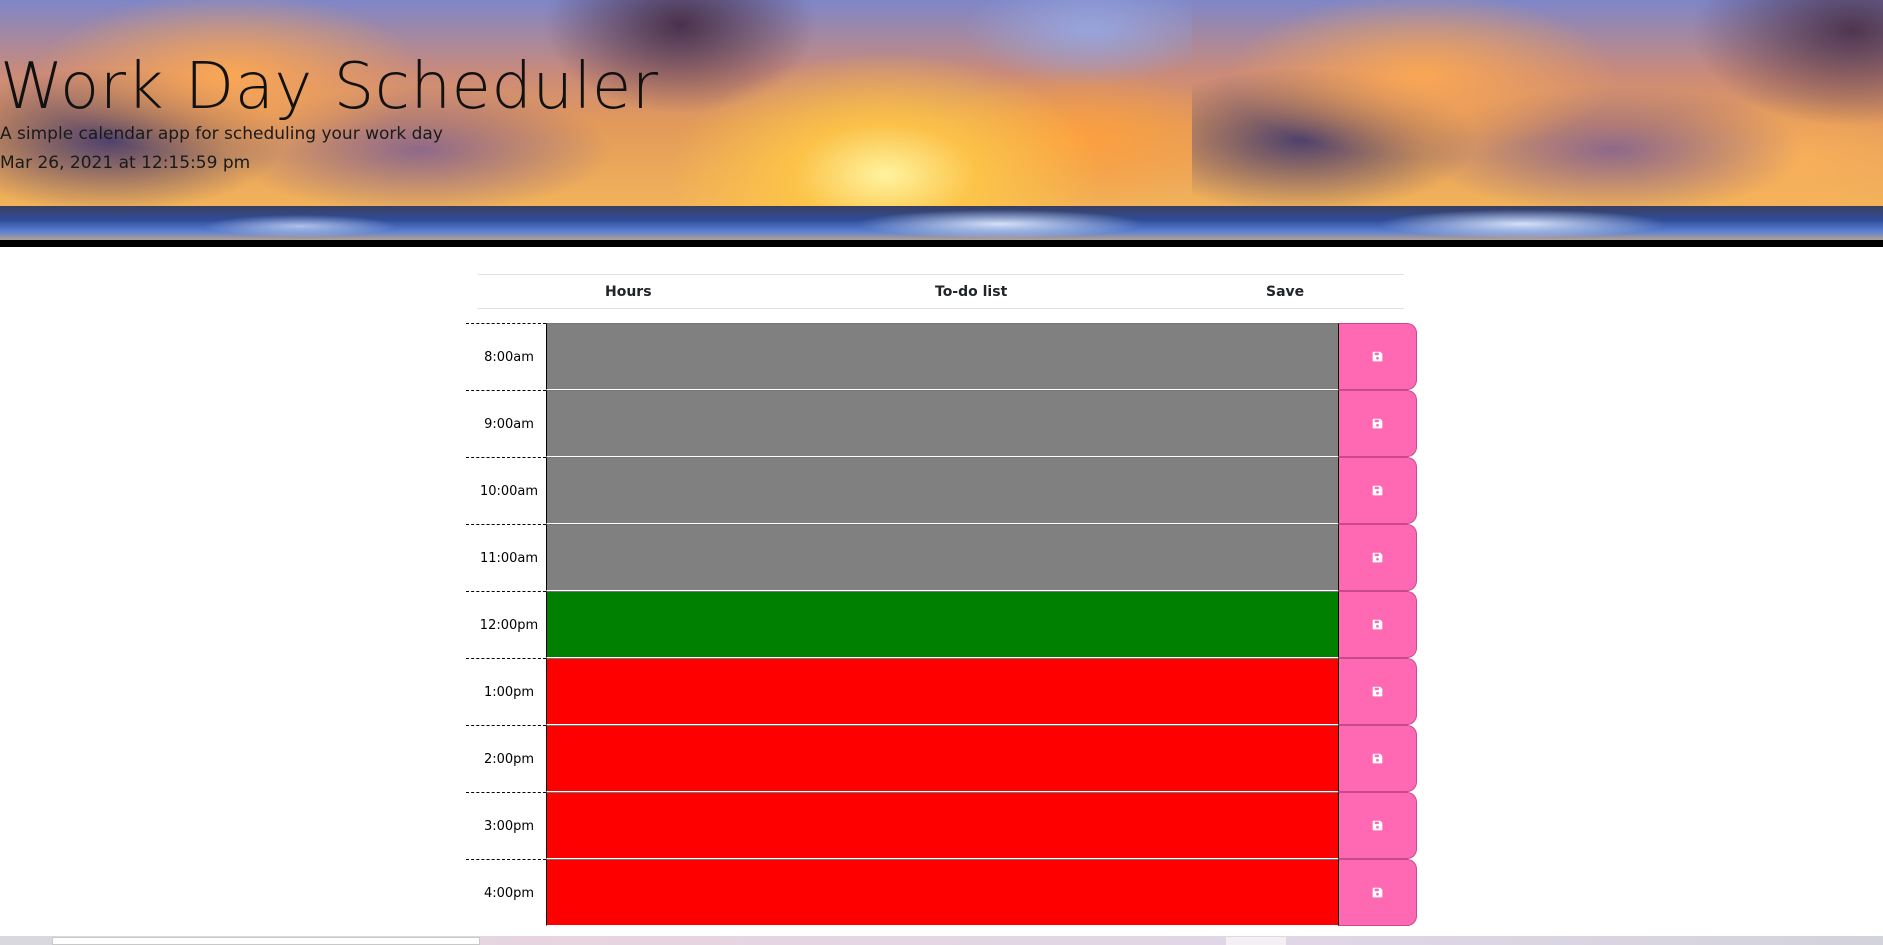  I want to click on column-header-todo: To-do list, so click(971, 292).